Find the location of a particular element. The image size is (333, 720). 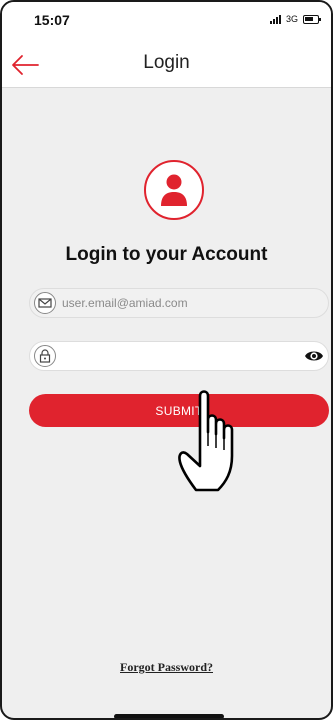

hand-pointer-icon is located at coordinates (206, 441).